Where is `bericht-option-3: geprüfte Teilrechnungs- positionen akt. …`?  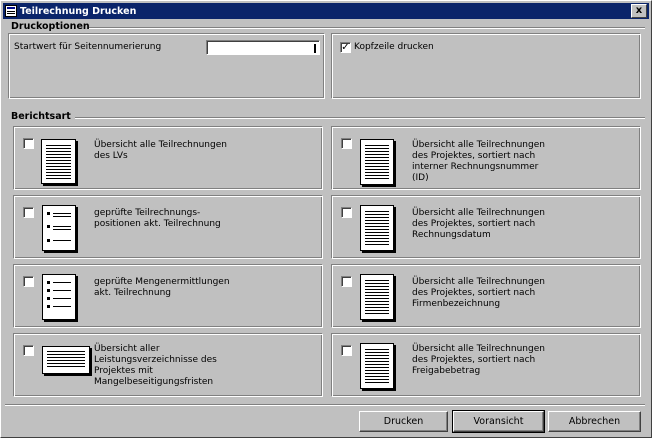
bericht-option-3: geprüfte Teilrechnungs- positionen akt. … is located at coordinates (168, 227).